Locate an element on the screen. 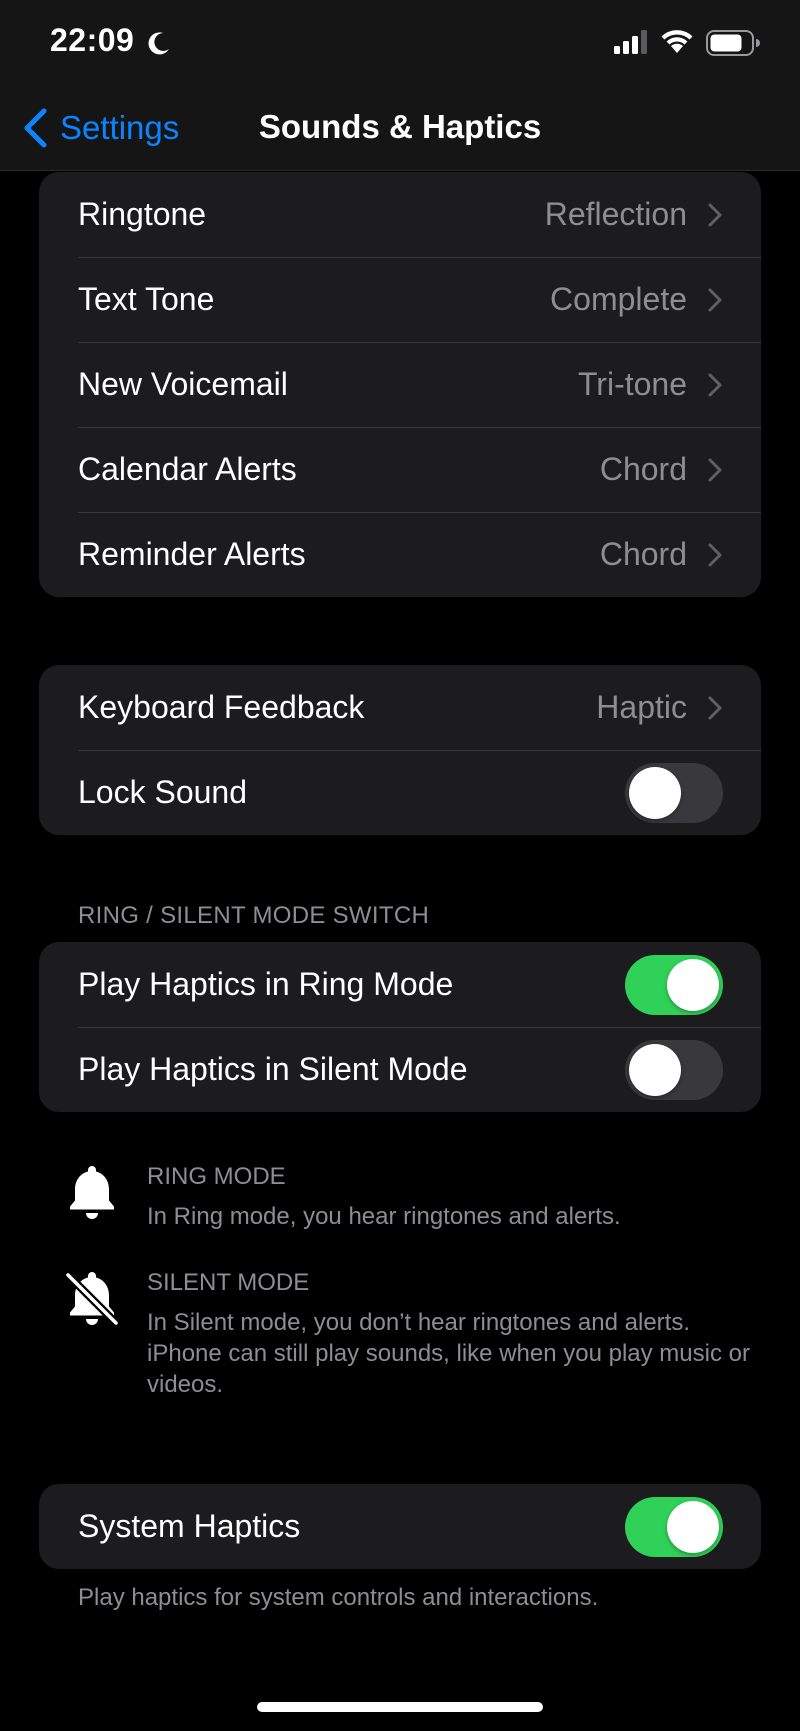 Image resolution: width=800 pixels, height=1731 pixels. row-label: Reminder Alerts is located at coordinates (192, 554).